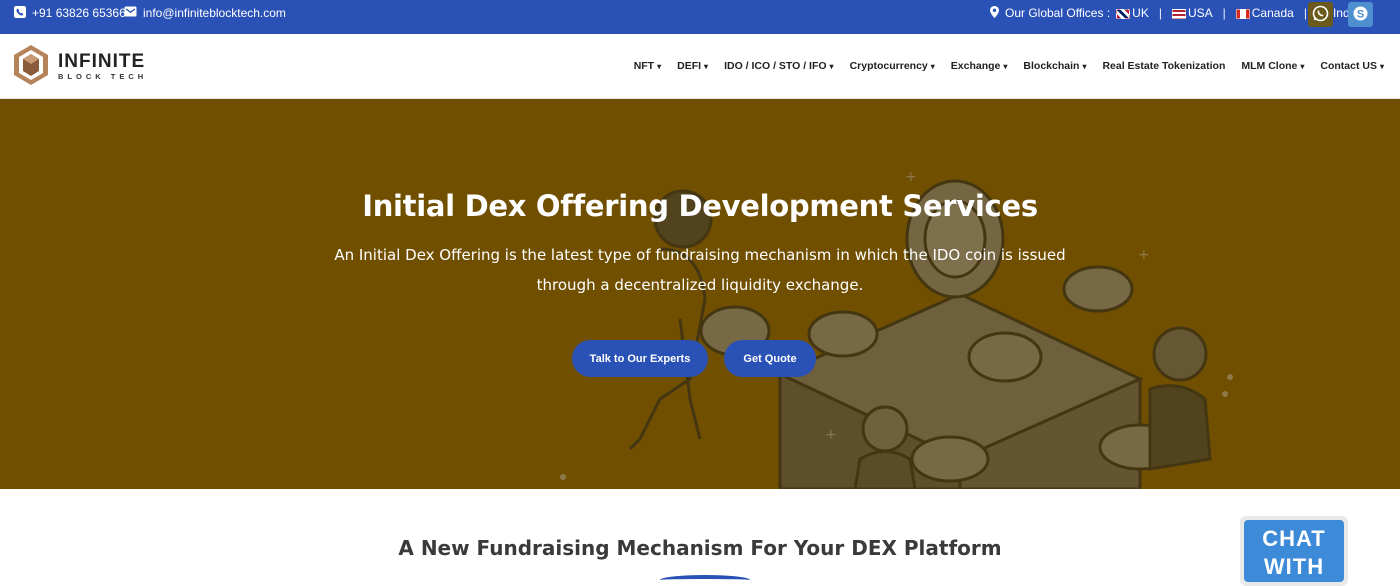 Image resolution: width=1400 pixels, height=586 pixels. I want to click on email-contact: info@infiniteblocktech.com, so click(205, 13).